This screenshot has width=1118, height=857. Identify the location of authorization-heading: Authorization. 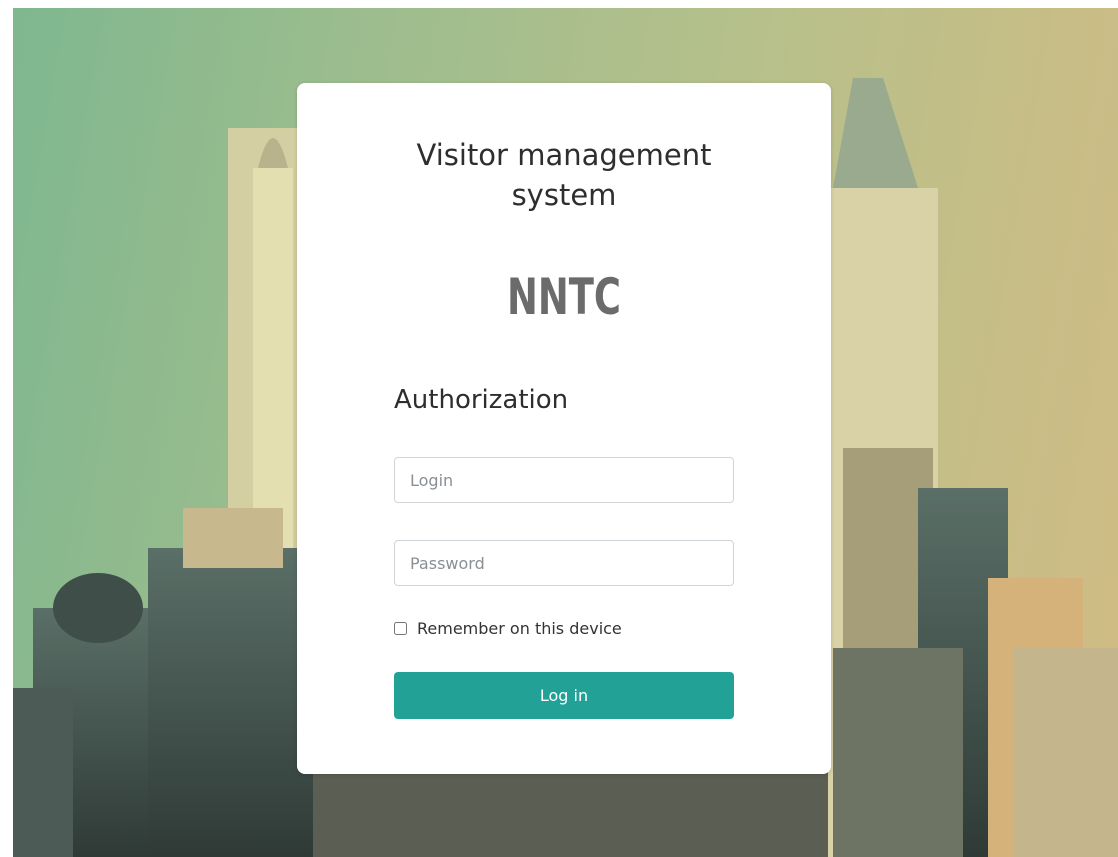
(481, 400).